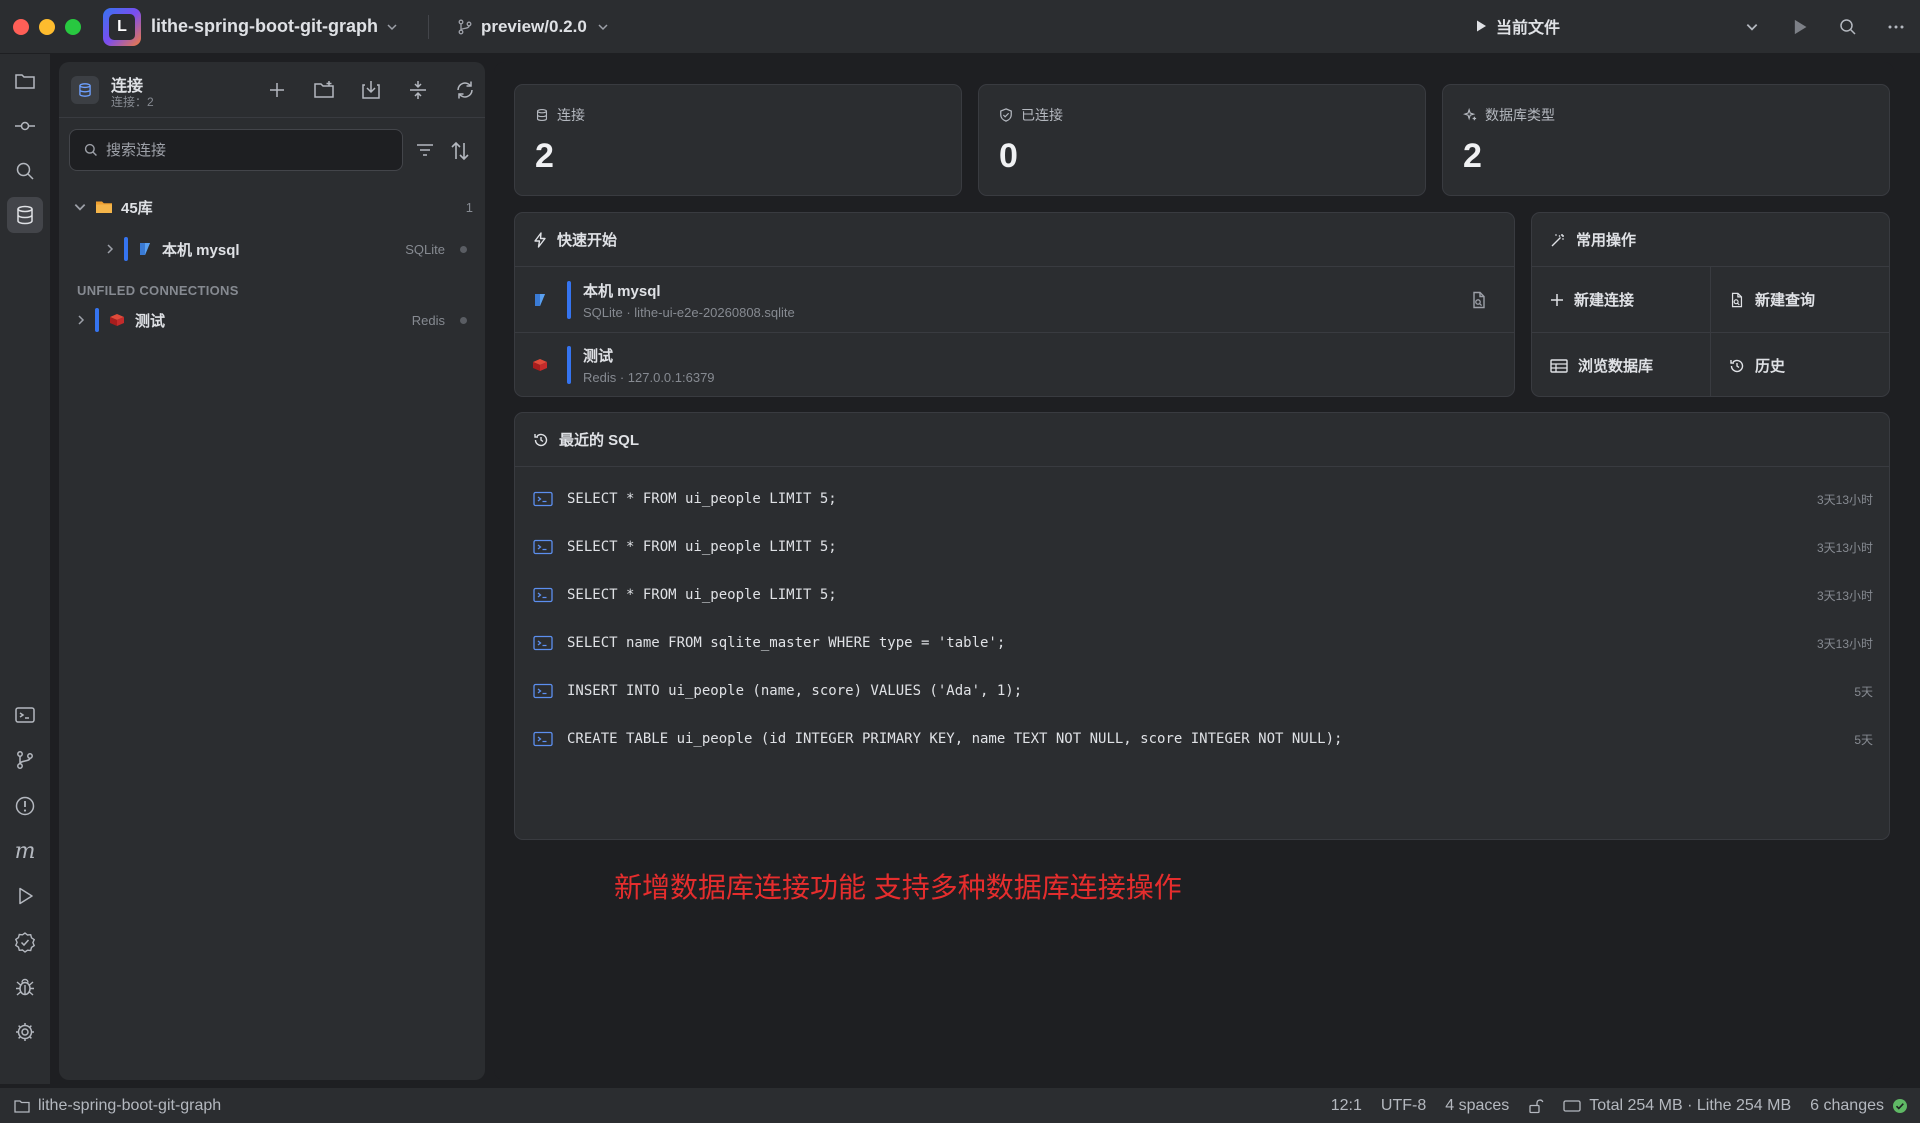  What do you see at coordinates (1014, 364) in the screenshot?
I see `quick-start-item: 测试 Redis · 127.0.0.1:6379` at bounding box center [1014, 364].